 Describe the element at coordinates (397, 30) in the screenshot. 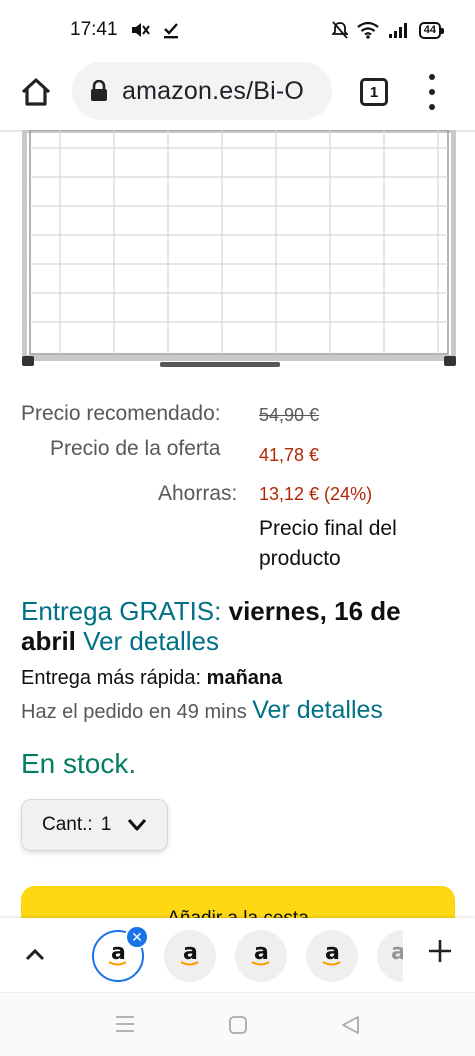

I see `signal-icon` at that location.